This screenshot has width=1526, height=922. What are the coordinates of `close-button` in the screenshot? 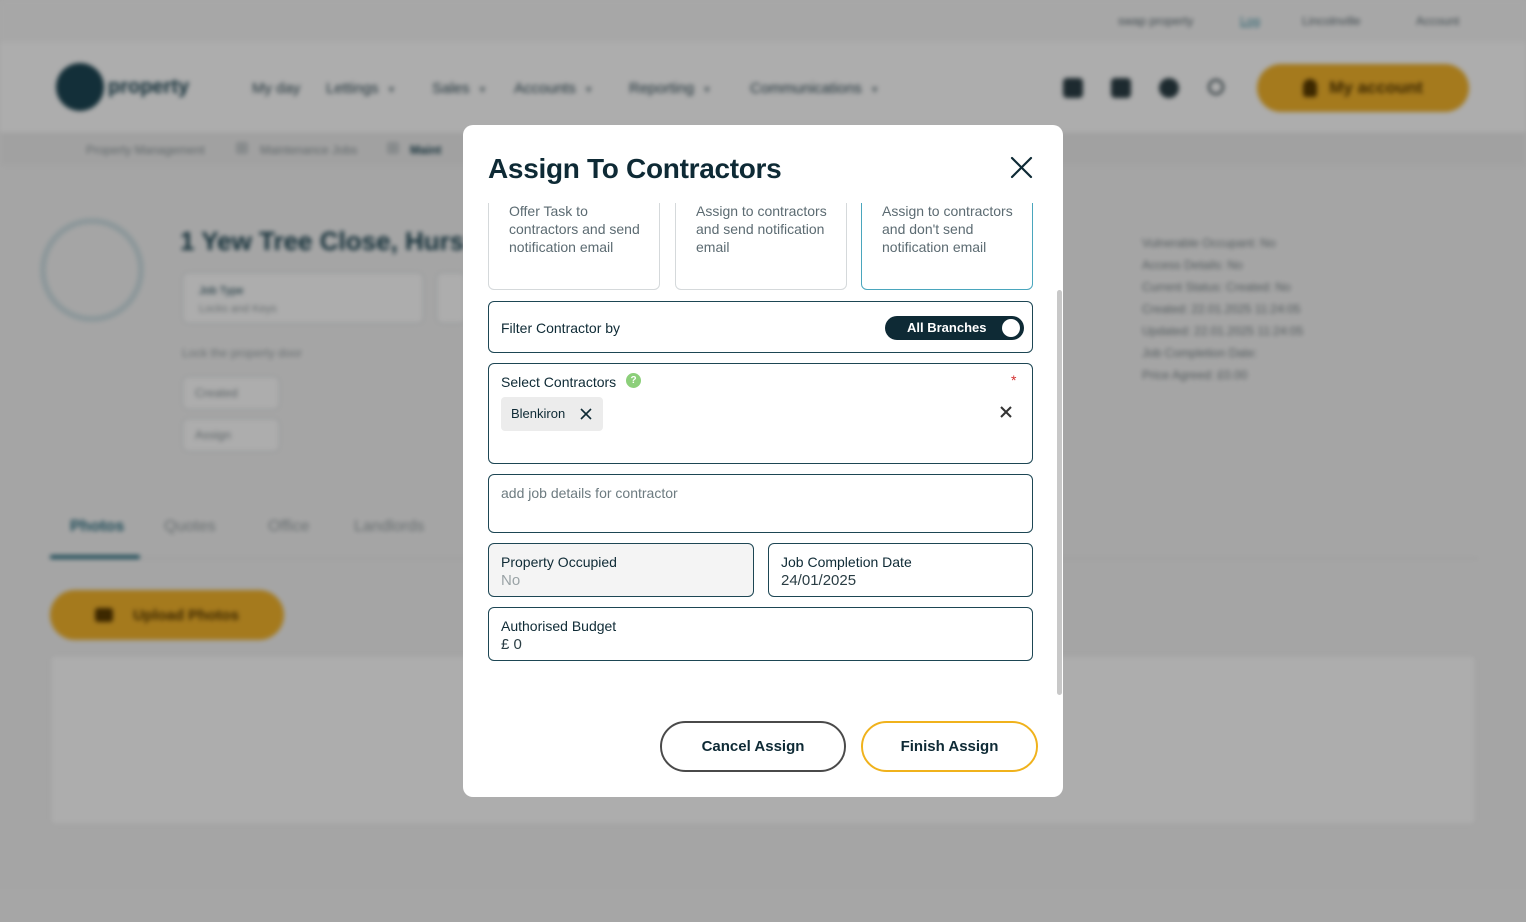 It's located at (1021, 168).